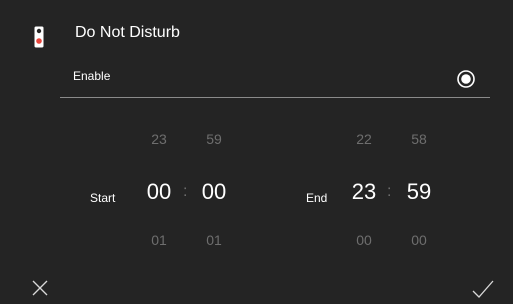  What do you see at coordinates (214, 139) in the screenshot?
I see `start-minute-prev: 59` at bounding box center [214, 139].